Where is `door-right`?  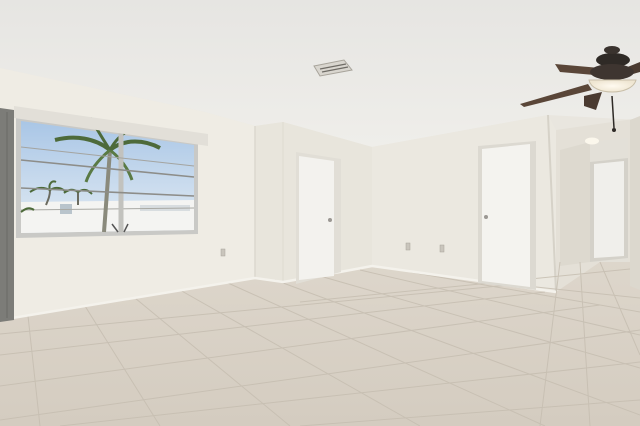 door-right is located at coordinates (507, 215).